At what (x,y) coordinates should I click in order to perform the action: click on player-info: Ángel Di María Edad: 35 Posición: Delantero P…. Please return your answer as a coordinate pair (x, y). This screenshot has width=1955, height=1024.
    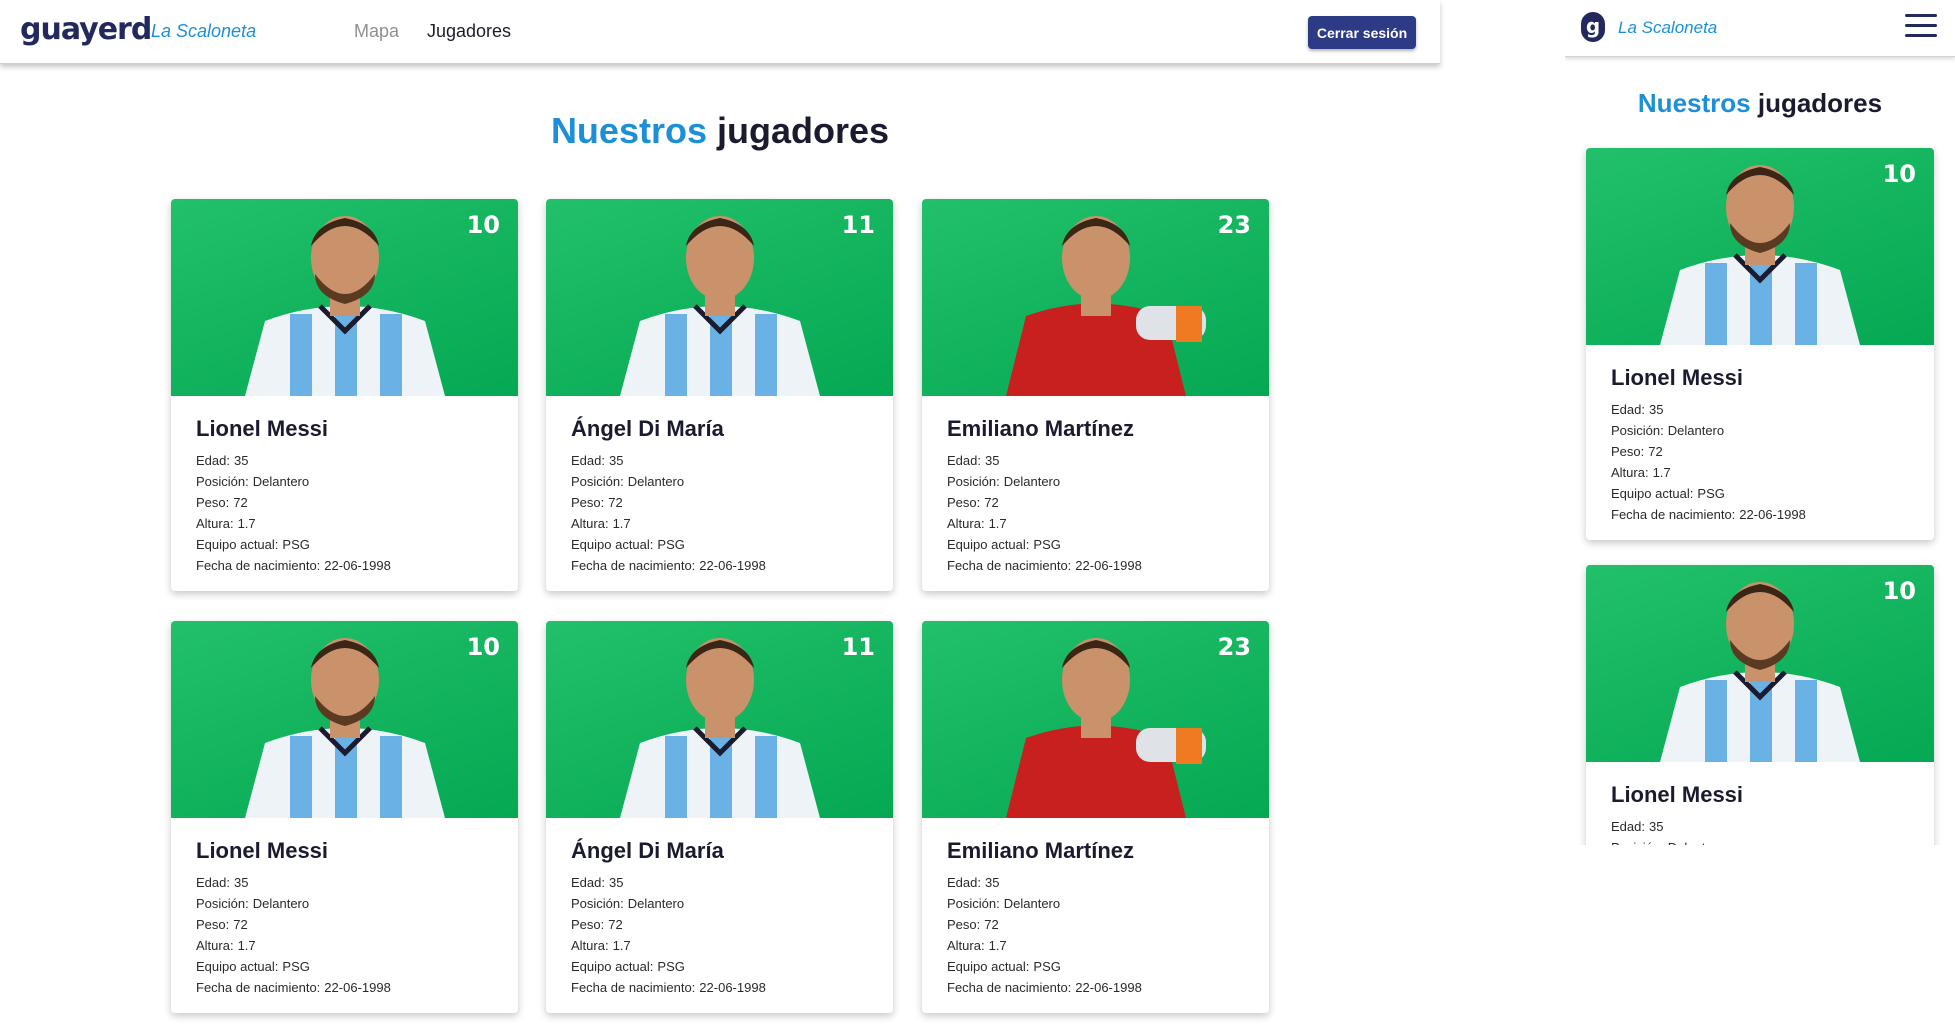
    Looking at the image, I should click on (727, 918).